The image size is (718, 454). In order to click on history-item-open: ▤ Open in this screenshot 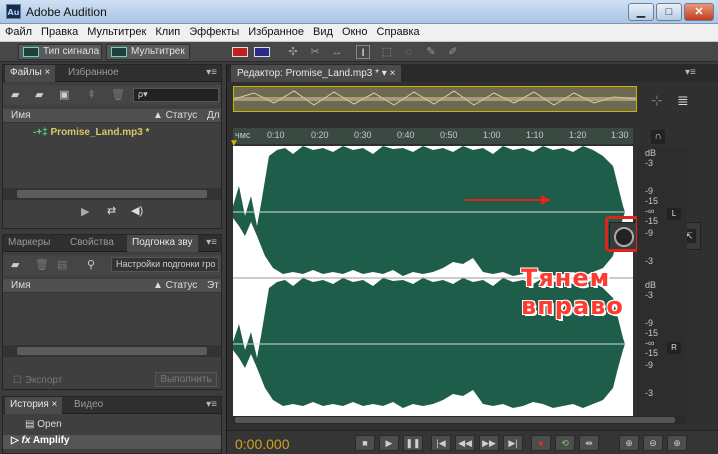, I will do `click(43, 424)`.